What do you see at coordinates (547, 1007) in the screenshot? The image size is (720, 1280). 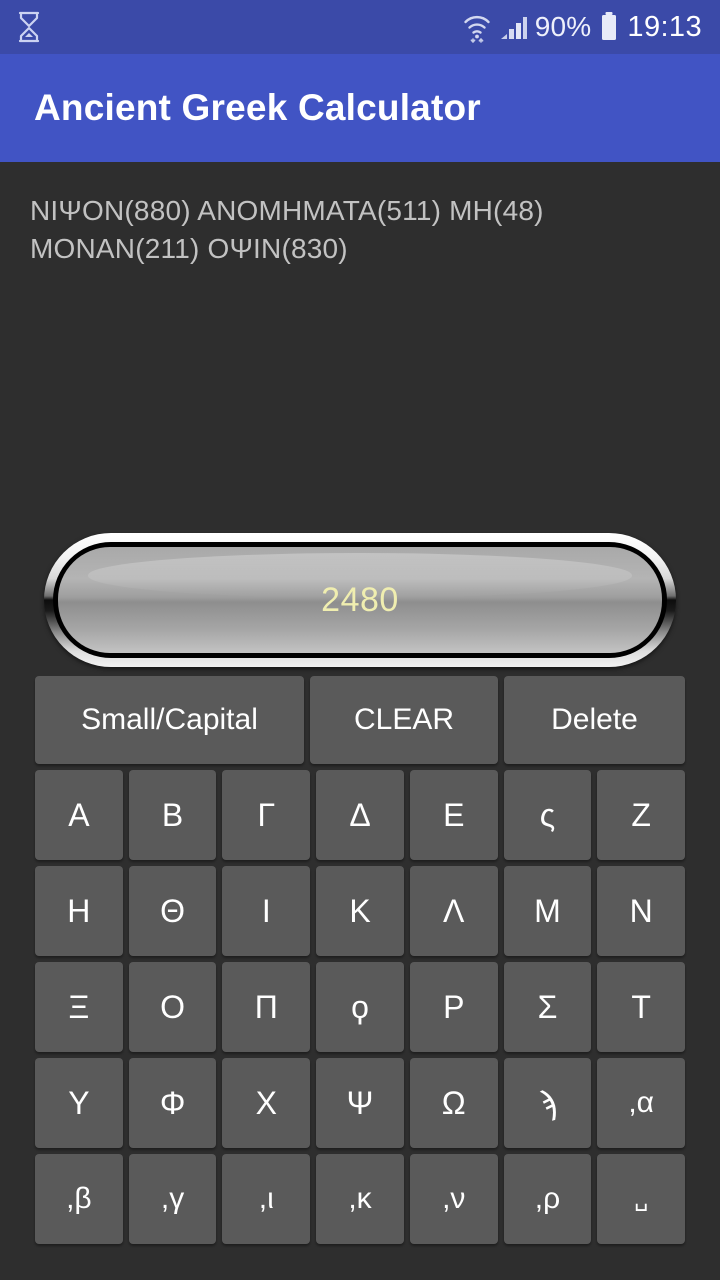 I see `key-sigma: Σ` at bounding box center [547, 1007].